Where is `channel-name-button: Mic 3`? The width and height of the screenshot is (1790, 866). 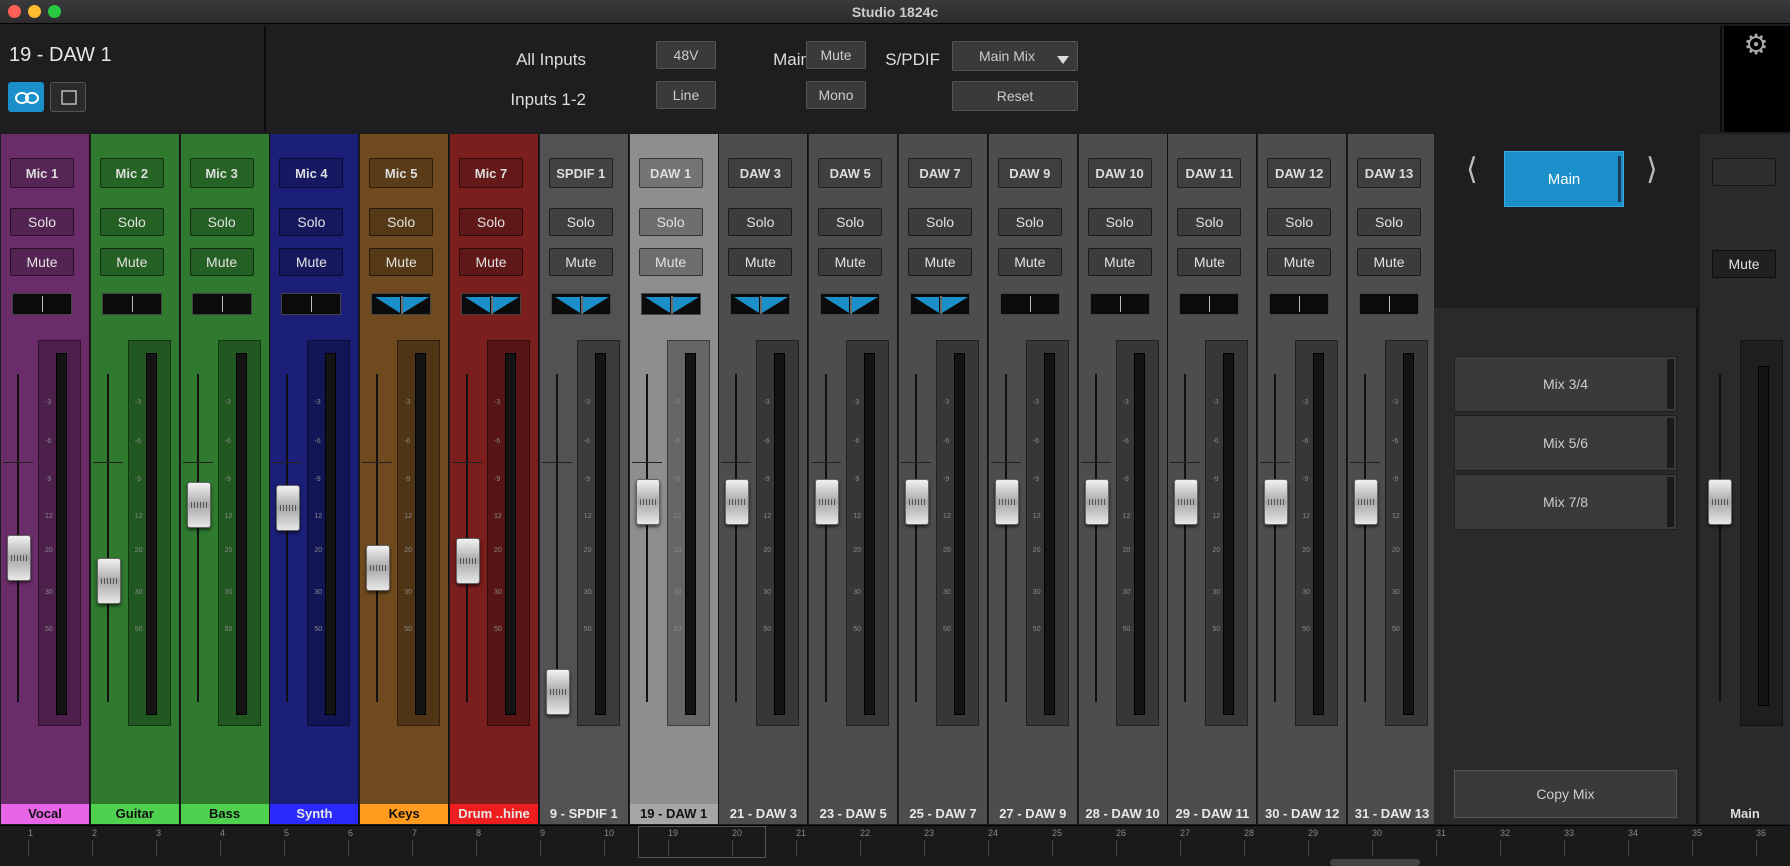 channel-name-button: Mic 3 is located at coordinates (221, 173).